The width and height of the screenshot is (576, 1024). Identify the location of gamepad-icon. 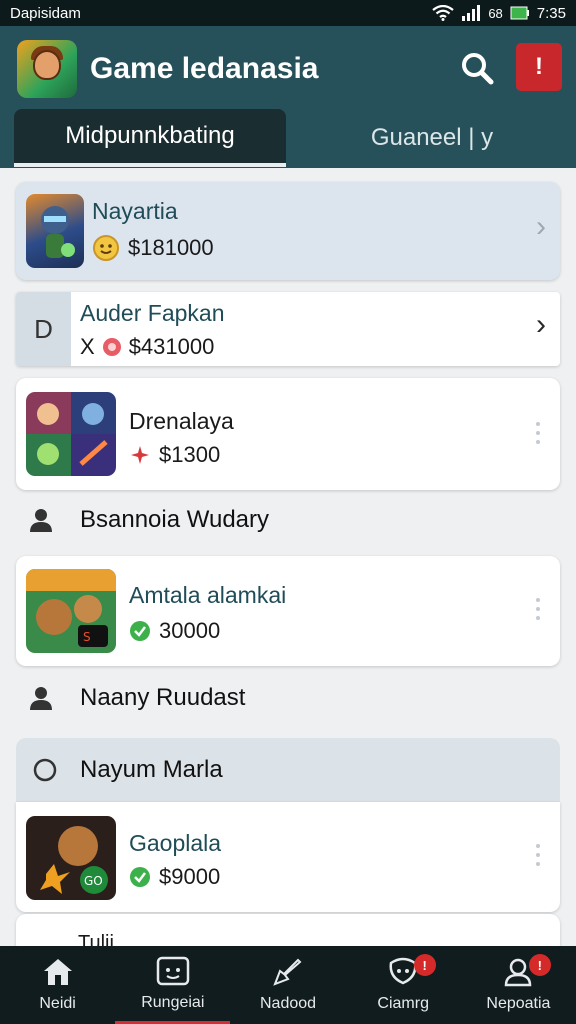
(173, 970).